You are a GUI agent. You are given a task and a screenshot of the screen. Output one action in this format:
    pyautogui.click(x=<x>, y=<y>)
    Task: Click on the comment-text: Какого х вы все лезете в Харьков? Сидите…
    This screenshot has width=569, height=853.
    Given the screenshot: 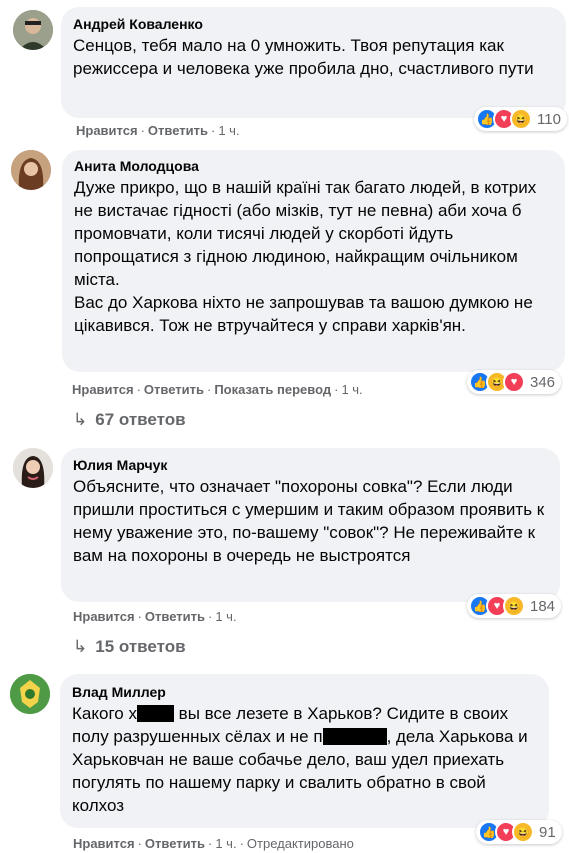 What is the action you would take?
    pyautogui.click(x=300, y=759)
    